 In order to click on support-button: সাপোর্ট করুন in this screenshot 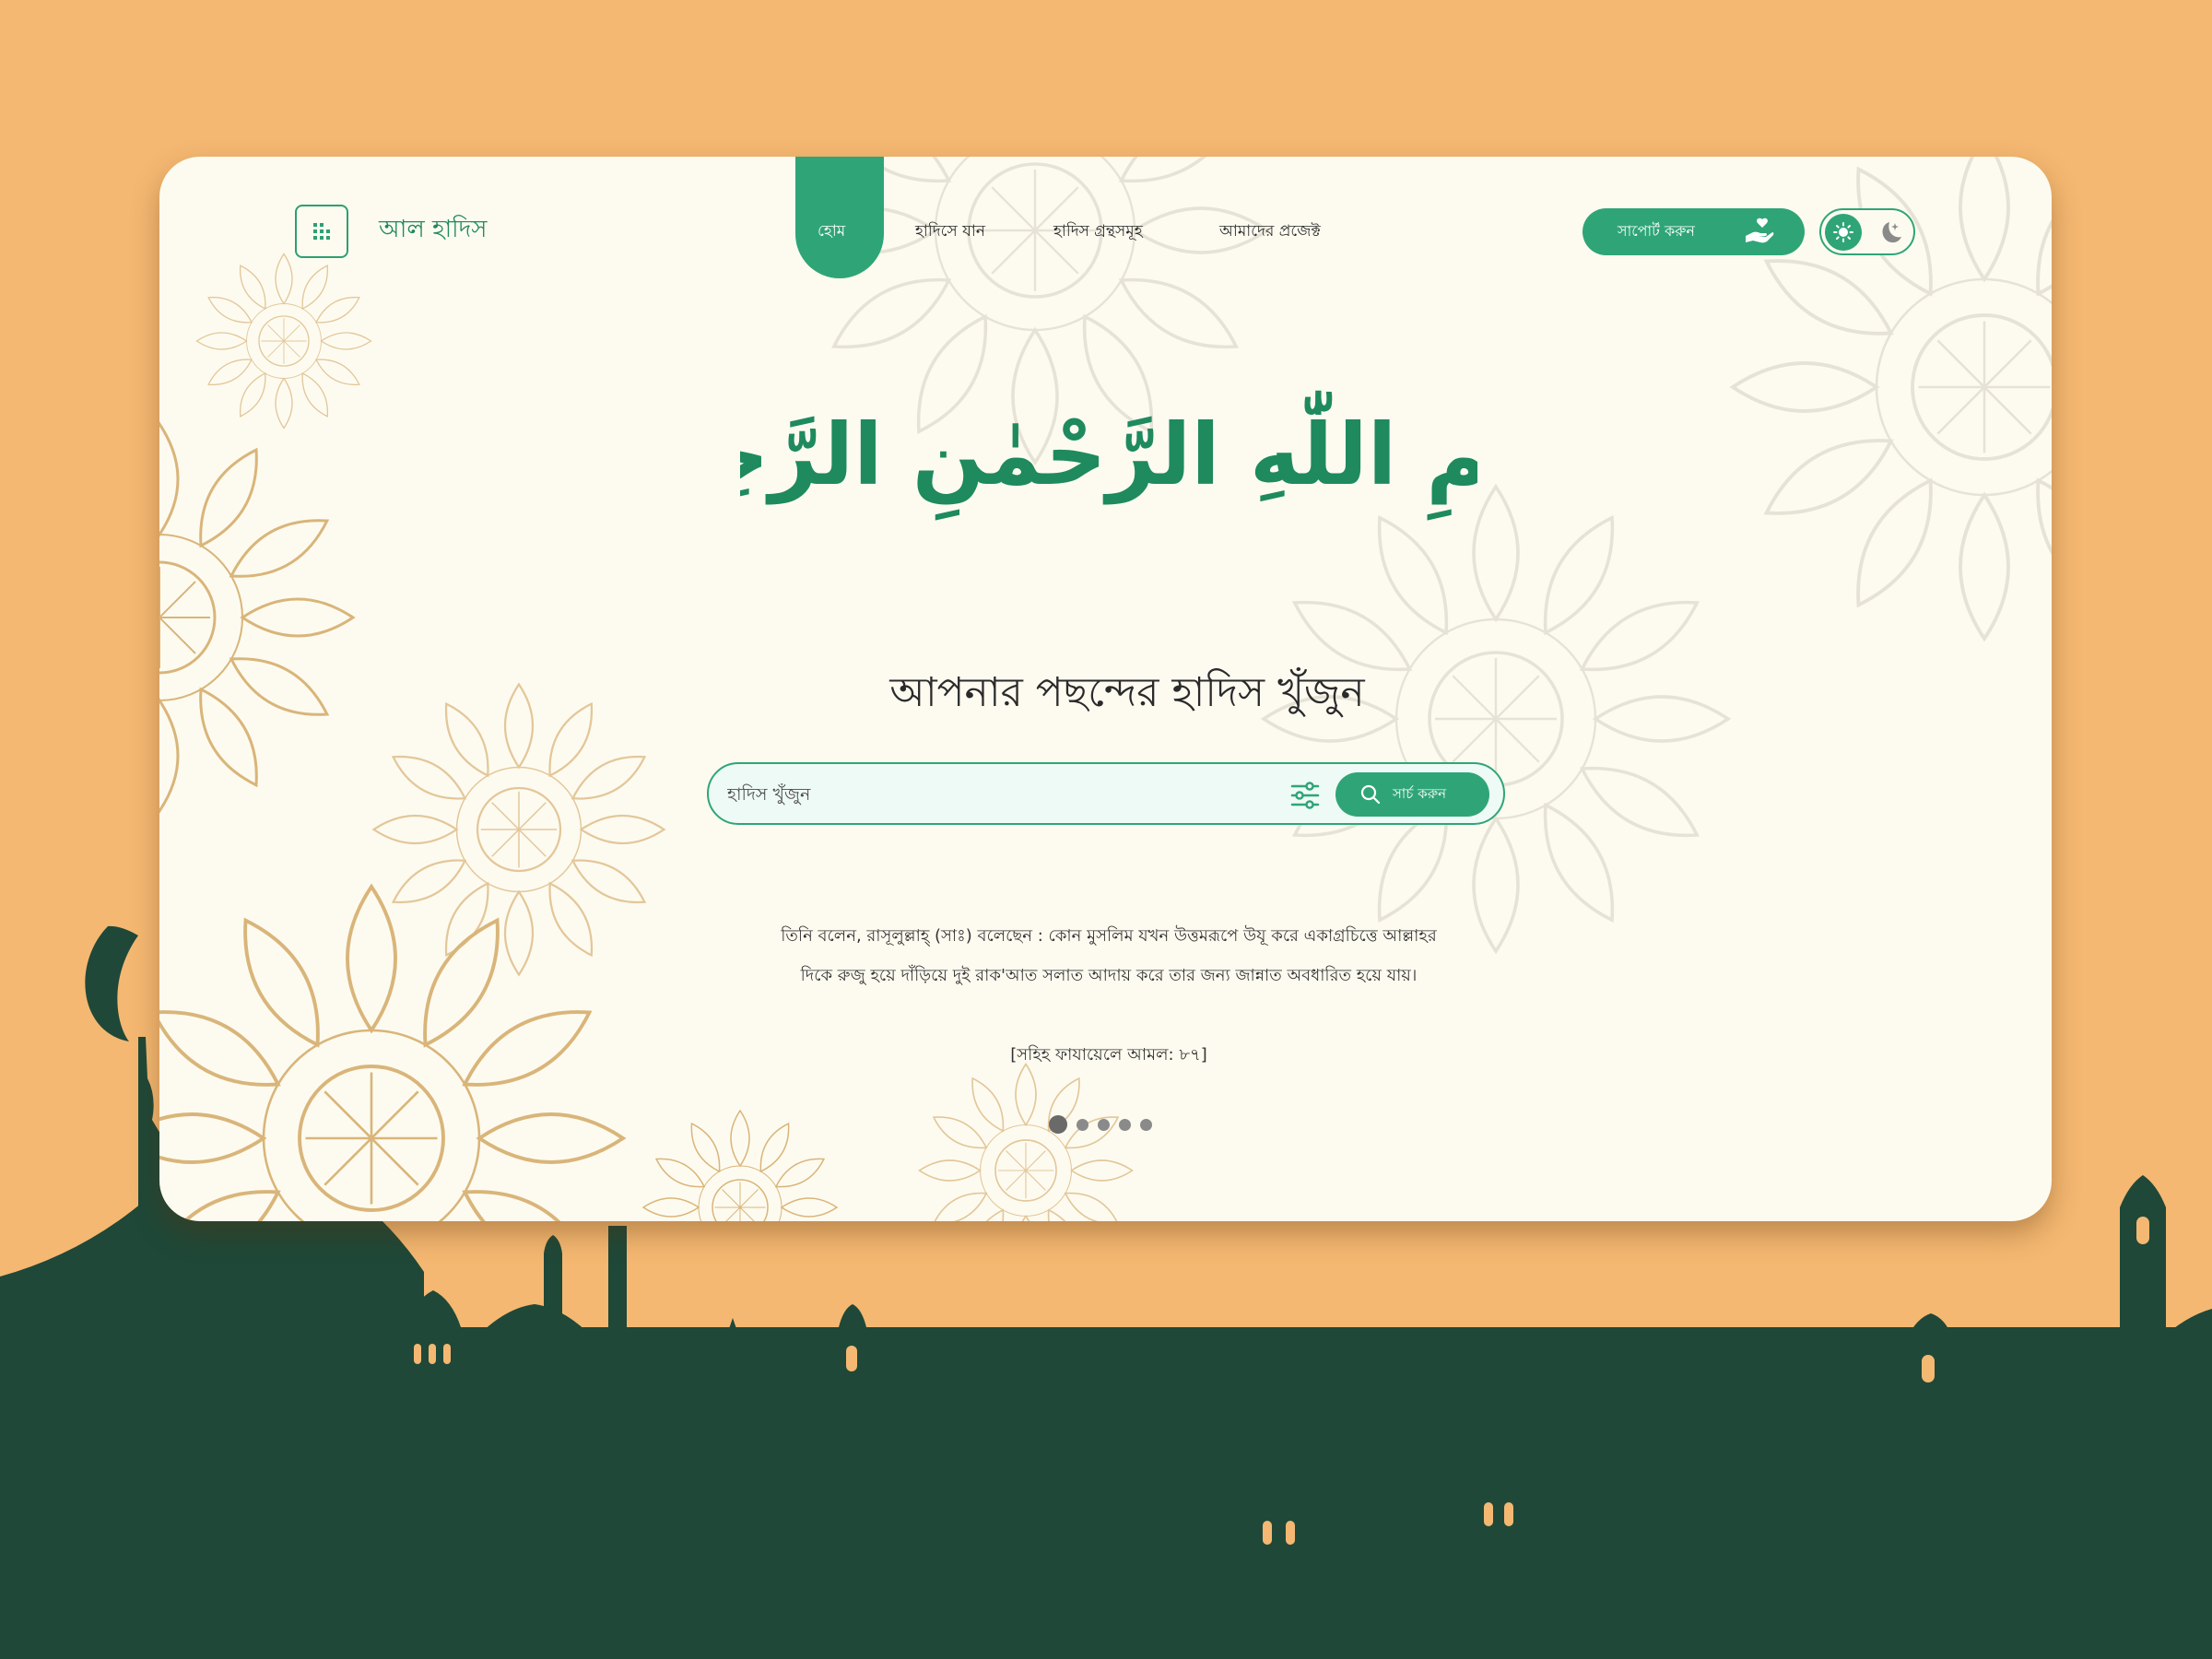, I will do `click(1694, 231)`.